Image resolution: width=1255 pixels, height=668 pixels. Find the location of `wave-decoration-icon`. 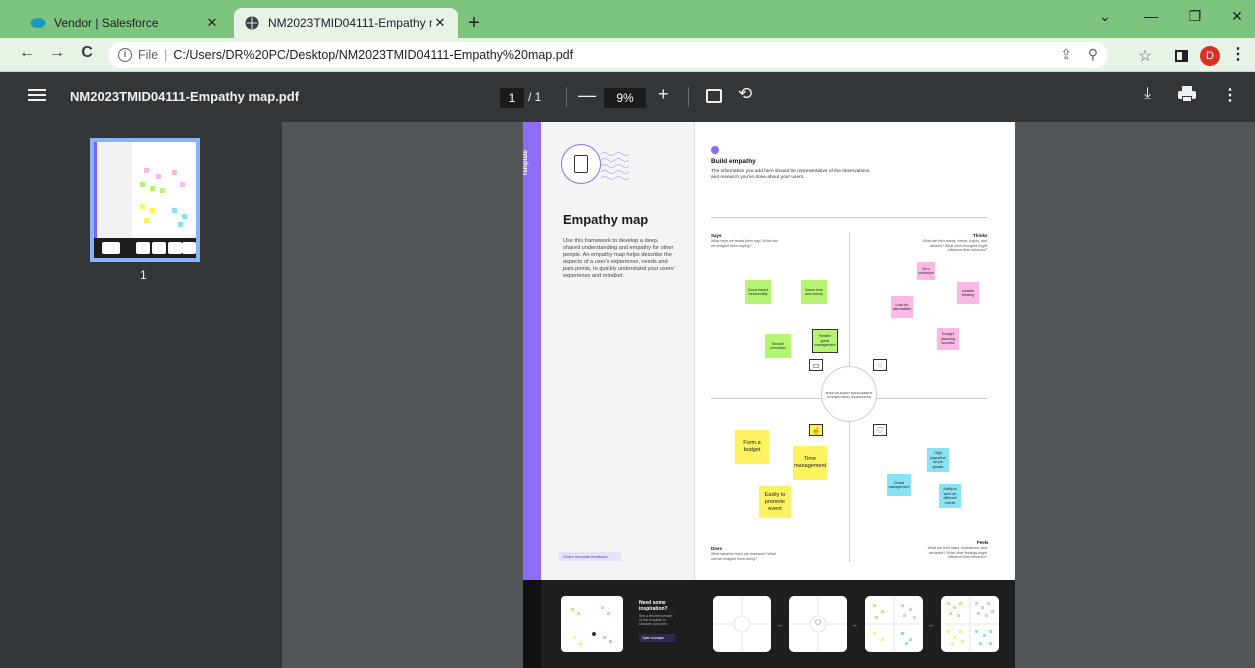

wave-decoration-icon is located at coordinates (615, 166).